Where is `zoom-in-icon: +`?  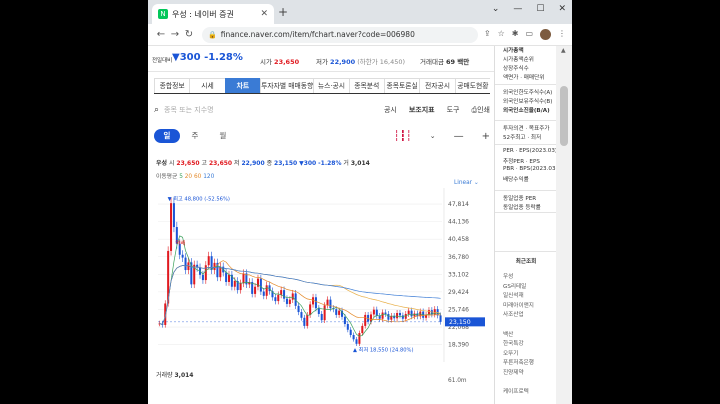 zoom-in-icon: + is located at coordinates (486, 136).